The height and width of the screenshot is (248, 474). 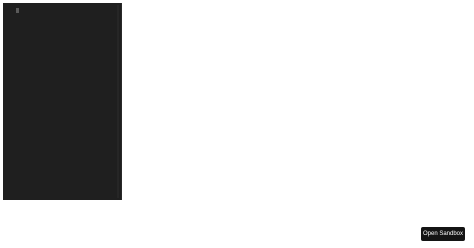 What do you see at coordinates (443, 234) in the screenshot?
I see `open-sandbox-button: Open Sandbox` at bounding box center [443, 234].